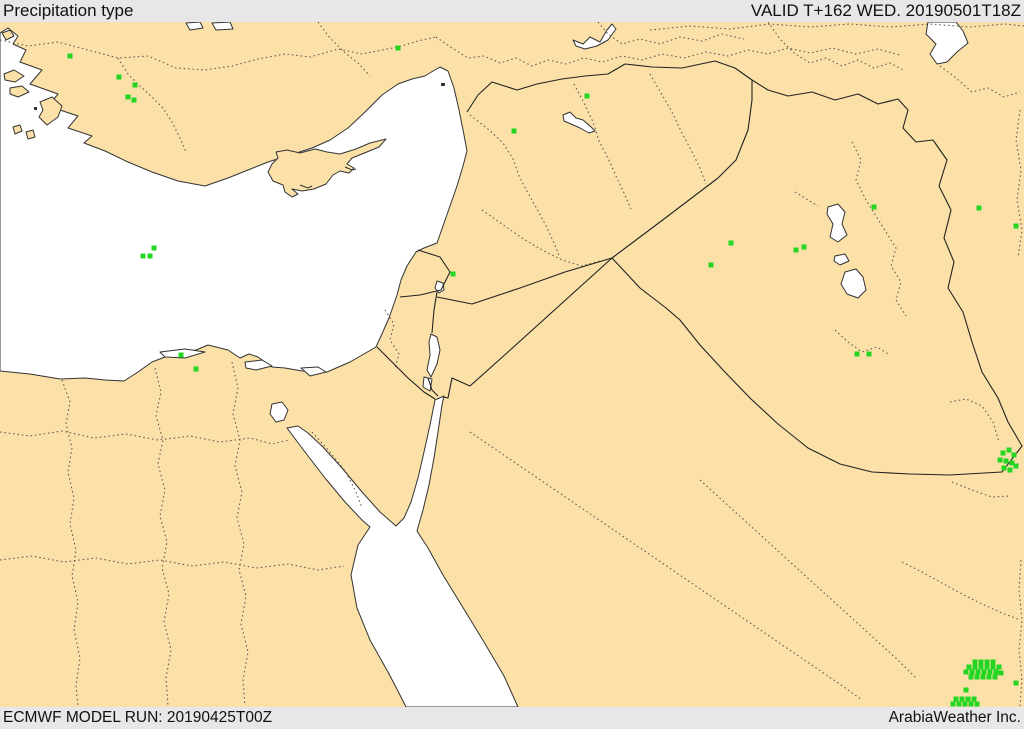 The height and width of the screenshot is (729, 1024). I want to click on brand-credit: ArabiaWeather Inc., so click(954, 717).